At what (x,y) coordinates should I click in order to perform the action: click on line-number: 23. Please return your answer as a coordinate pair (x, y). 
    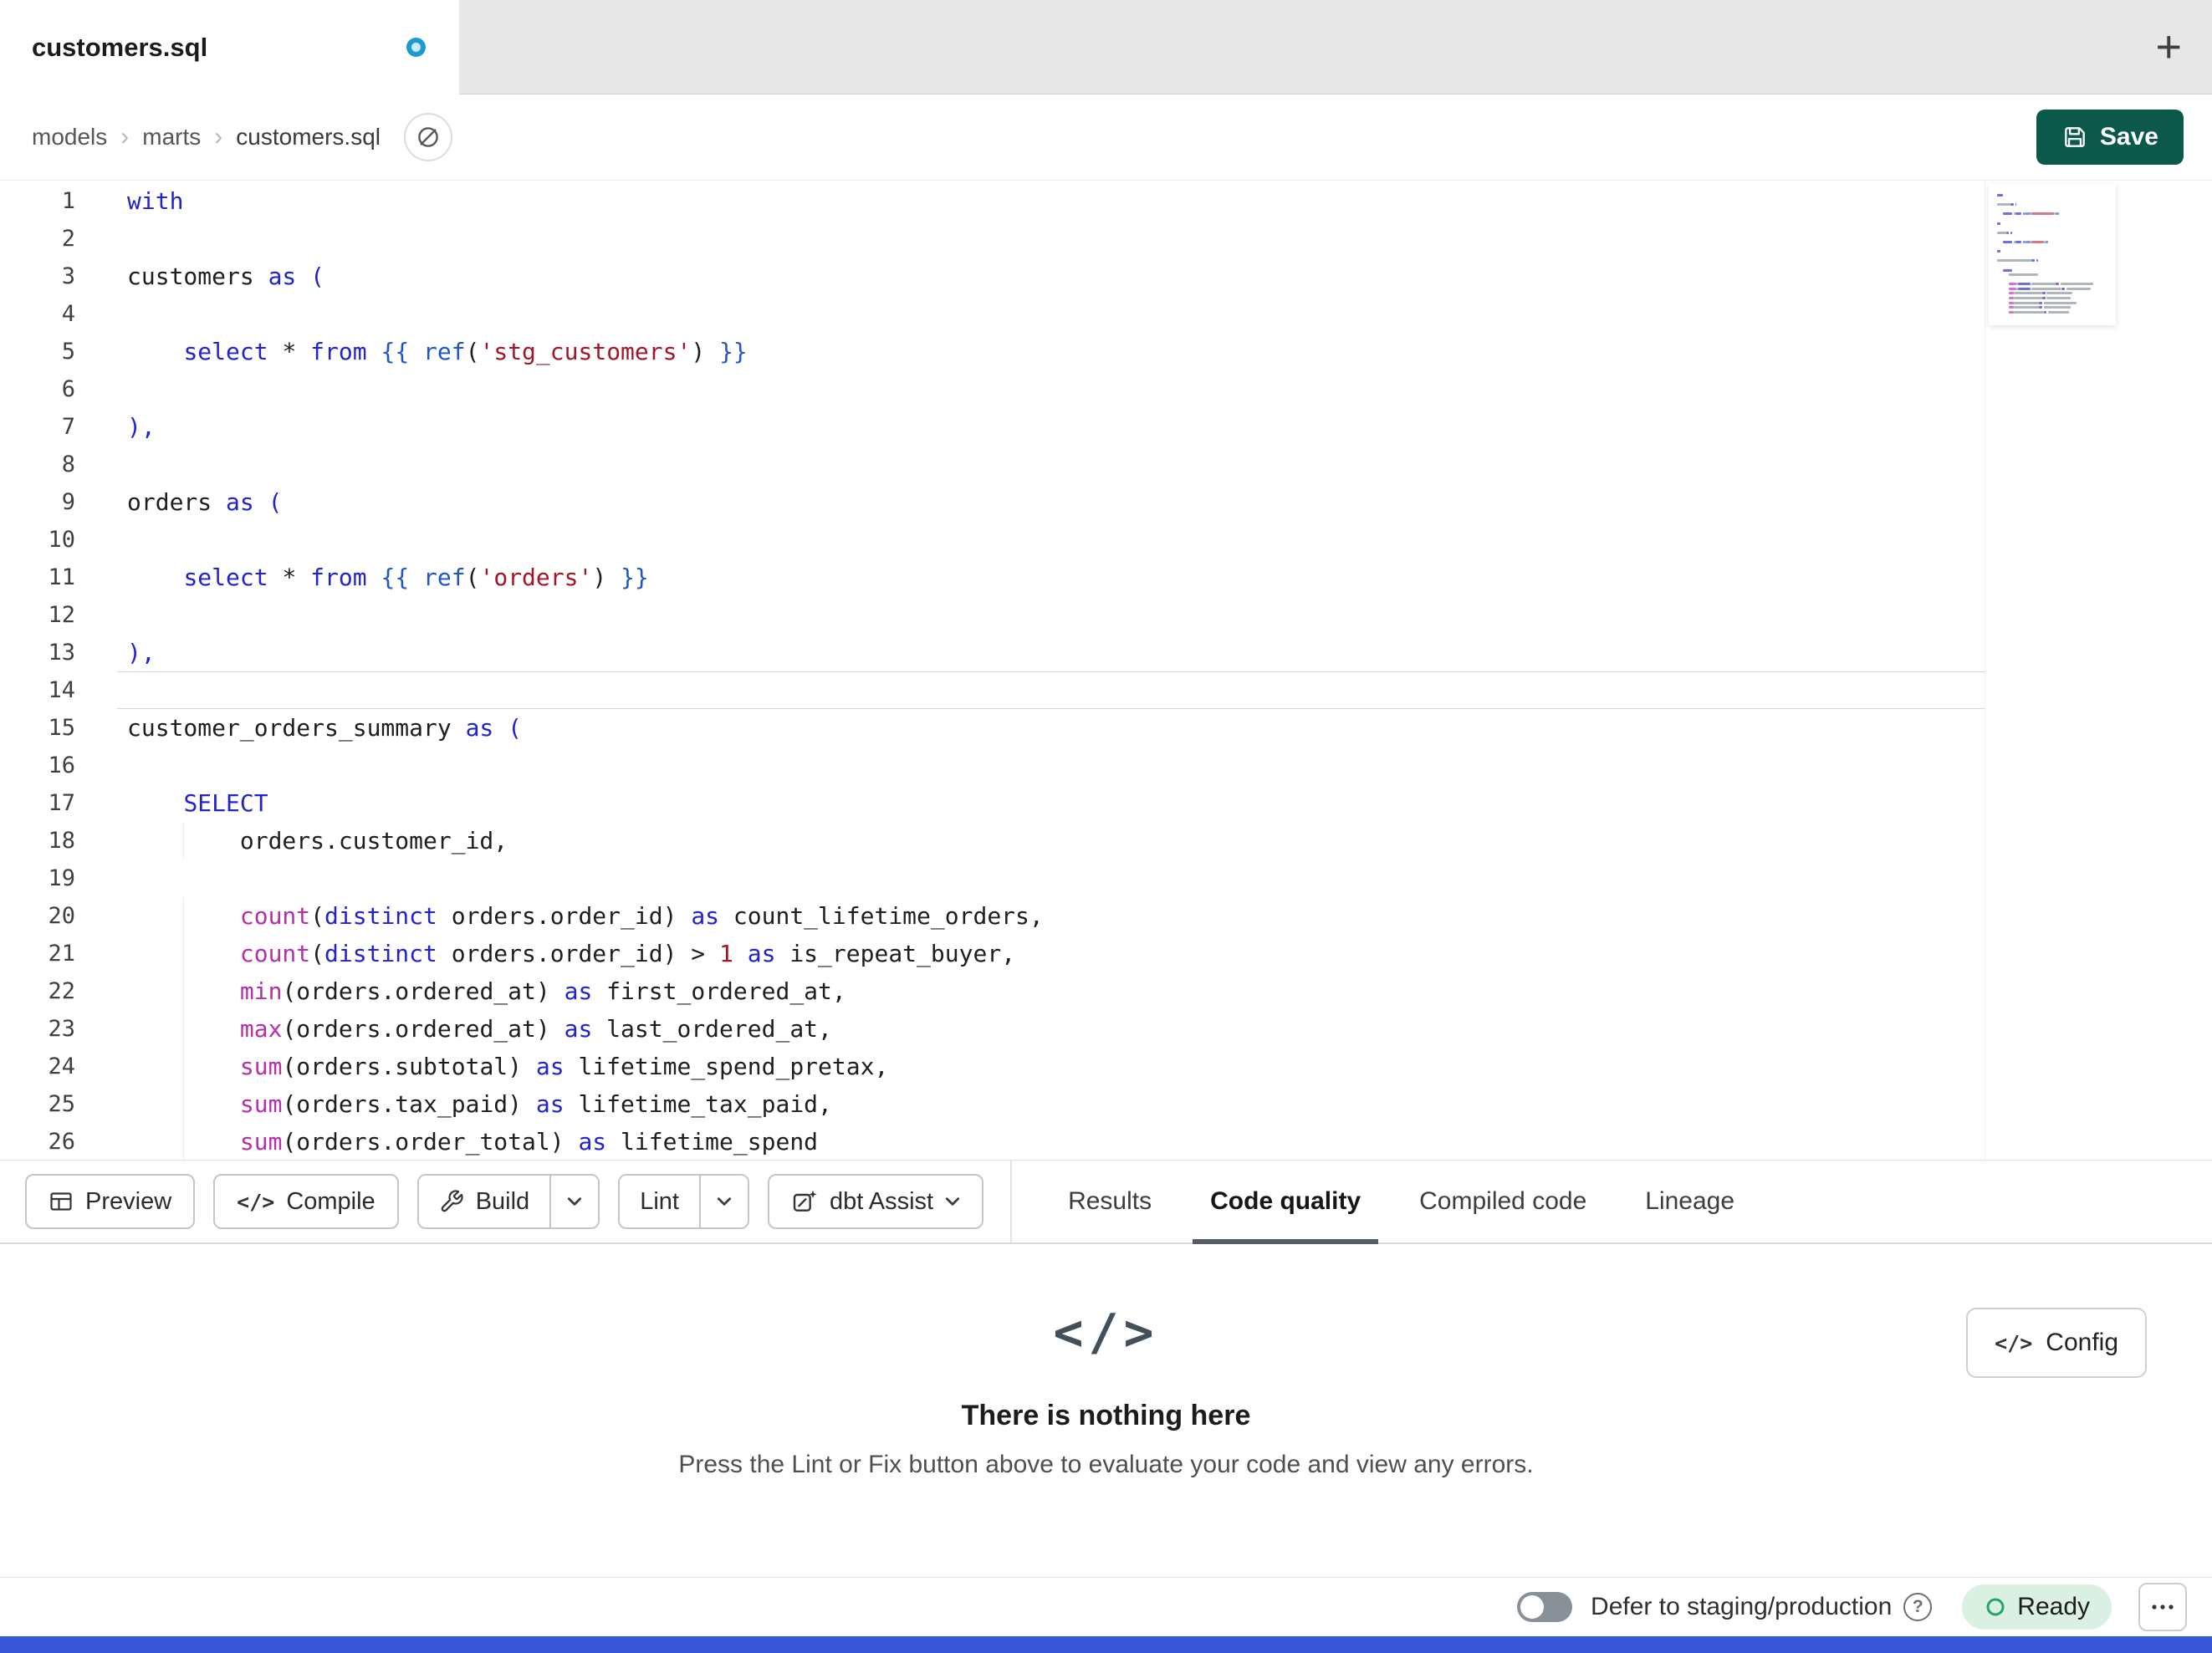
    Looking at the image, I should click on (61, 1029).